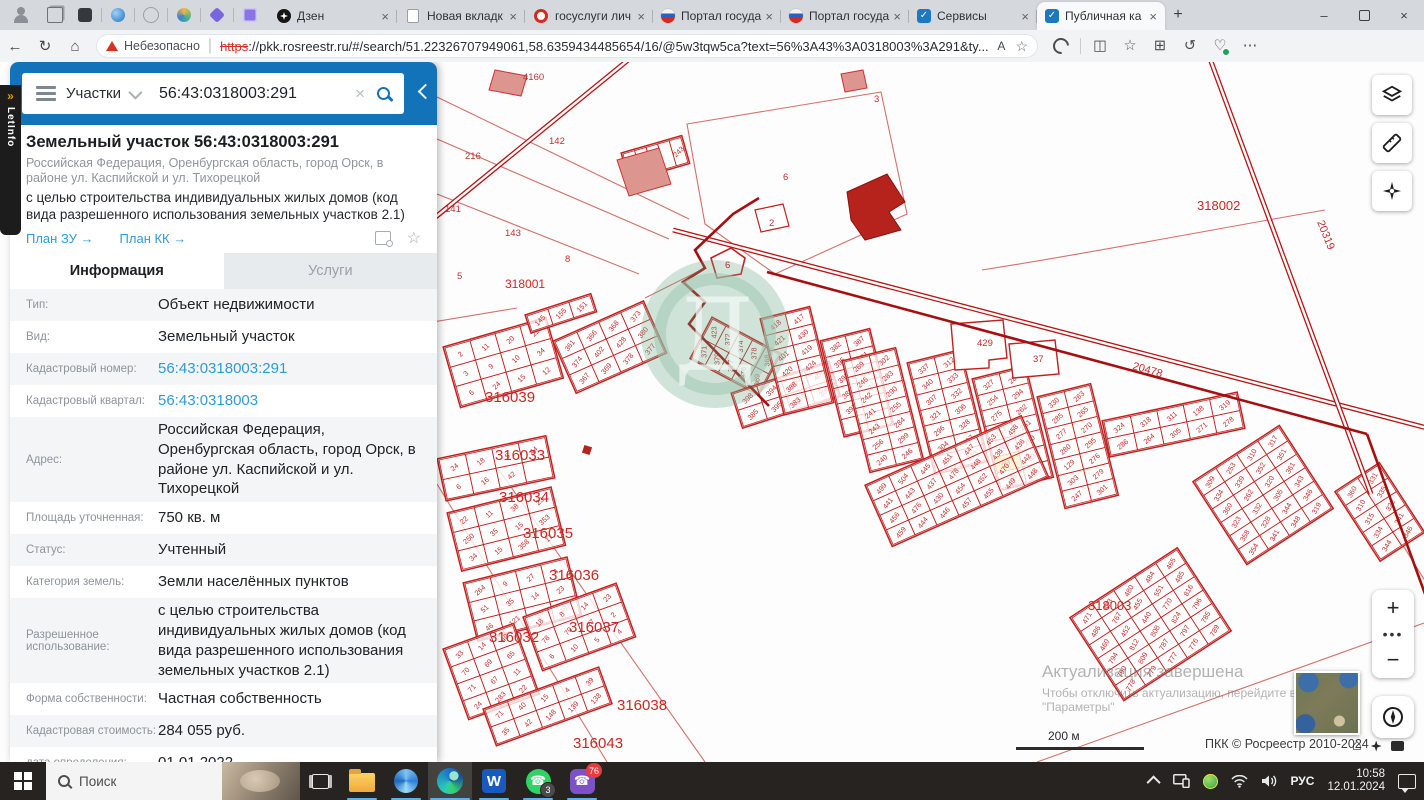 This screenshot has width=1424, height=800. I want to click on taskbar-clock: 10:58 12.01.2024, so click(1356, 781).